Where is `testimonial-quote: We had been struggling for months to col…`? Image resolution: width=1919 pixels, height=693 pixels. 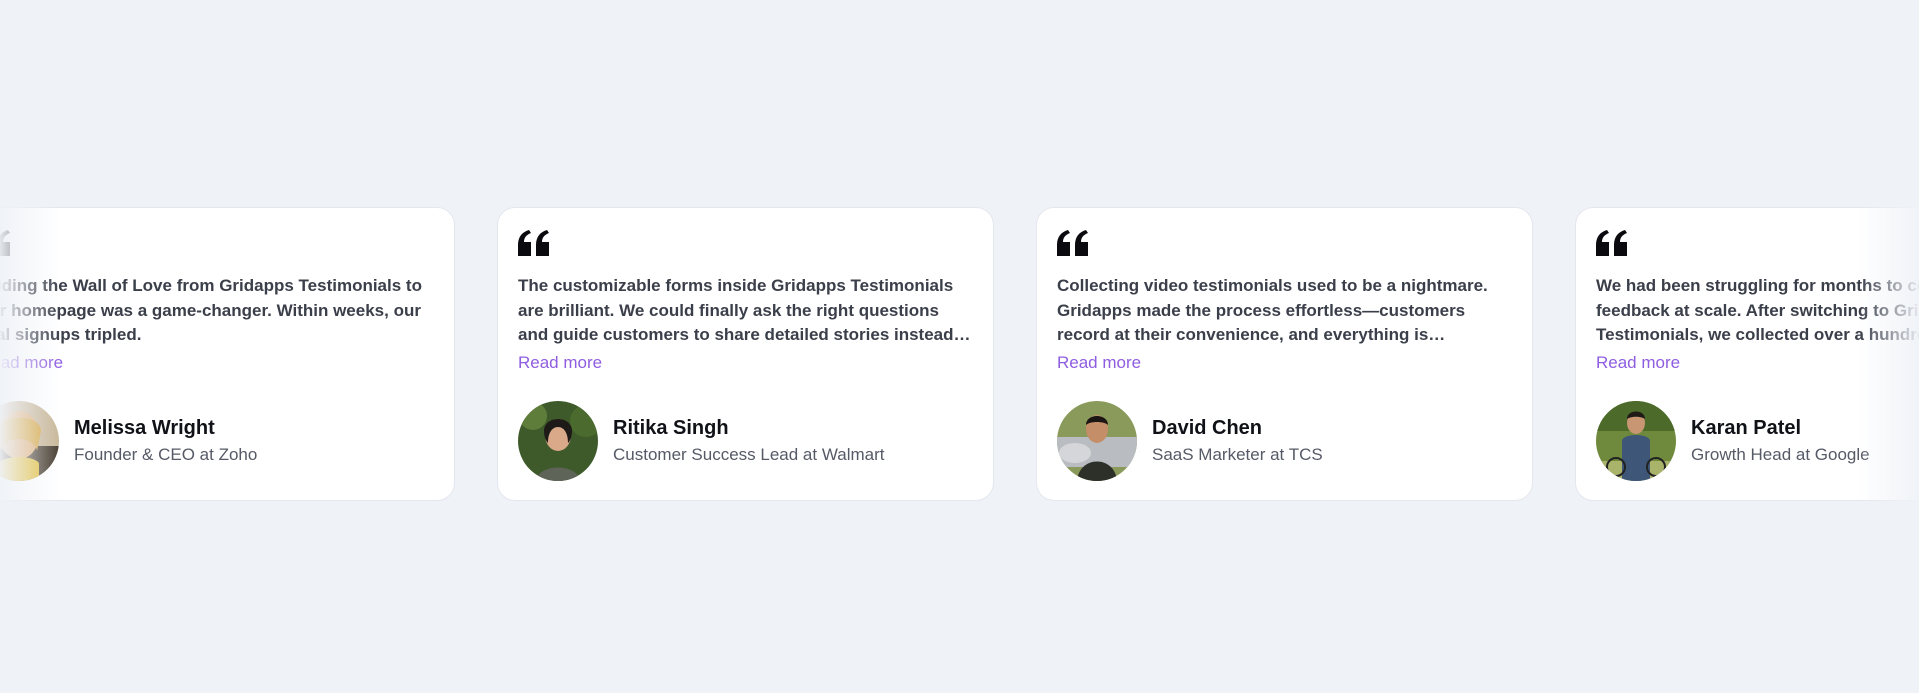 testimonial-quote: We had been struggling for months to col… is located at coordinates (1757, 310).